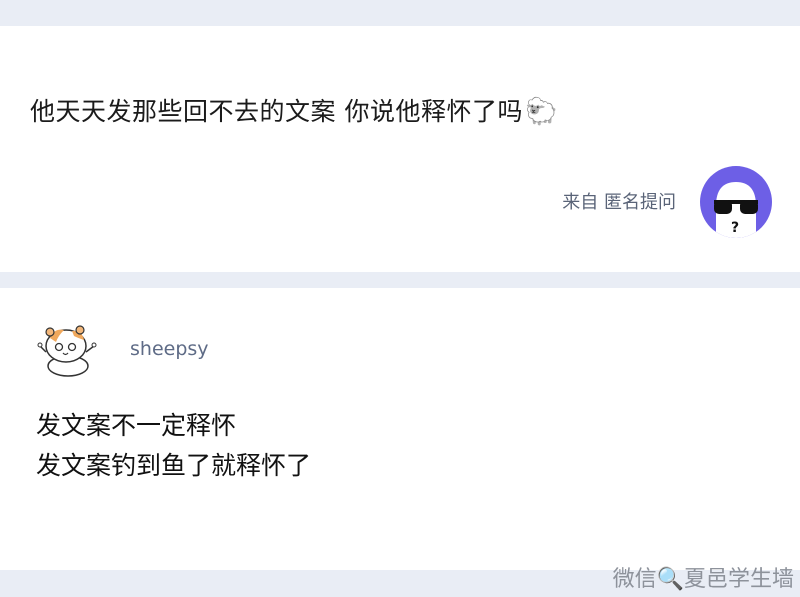 Image resolution: width=800 pixels, height=597 pixels. I want to click on sheep-emoji: 🐑, so click(541, 112).